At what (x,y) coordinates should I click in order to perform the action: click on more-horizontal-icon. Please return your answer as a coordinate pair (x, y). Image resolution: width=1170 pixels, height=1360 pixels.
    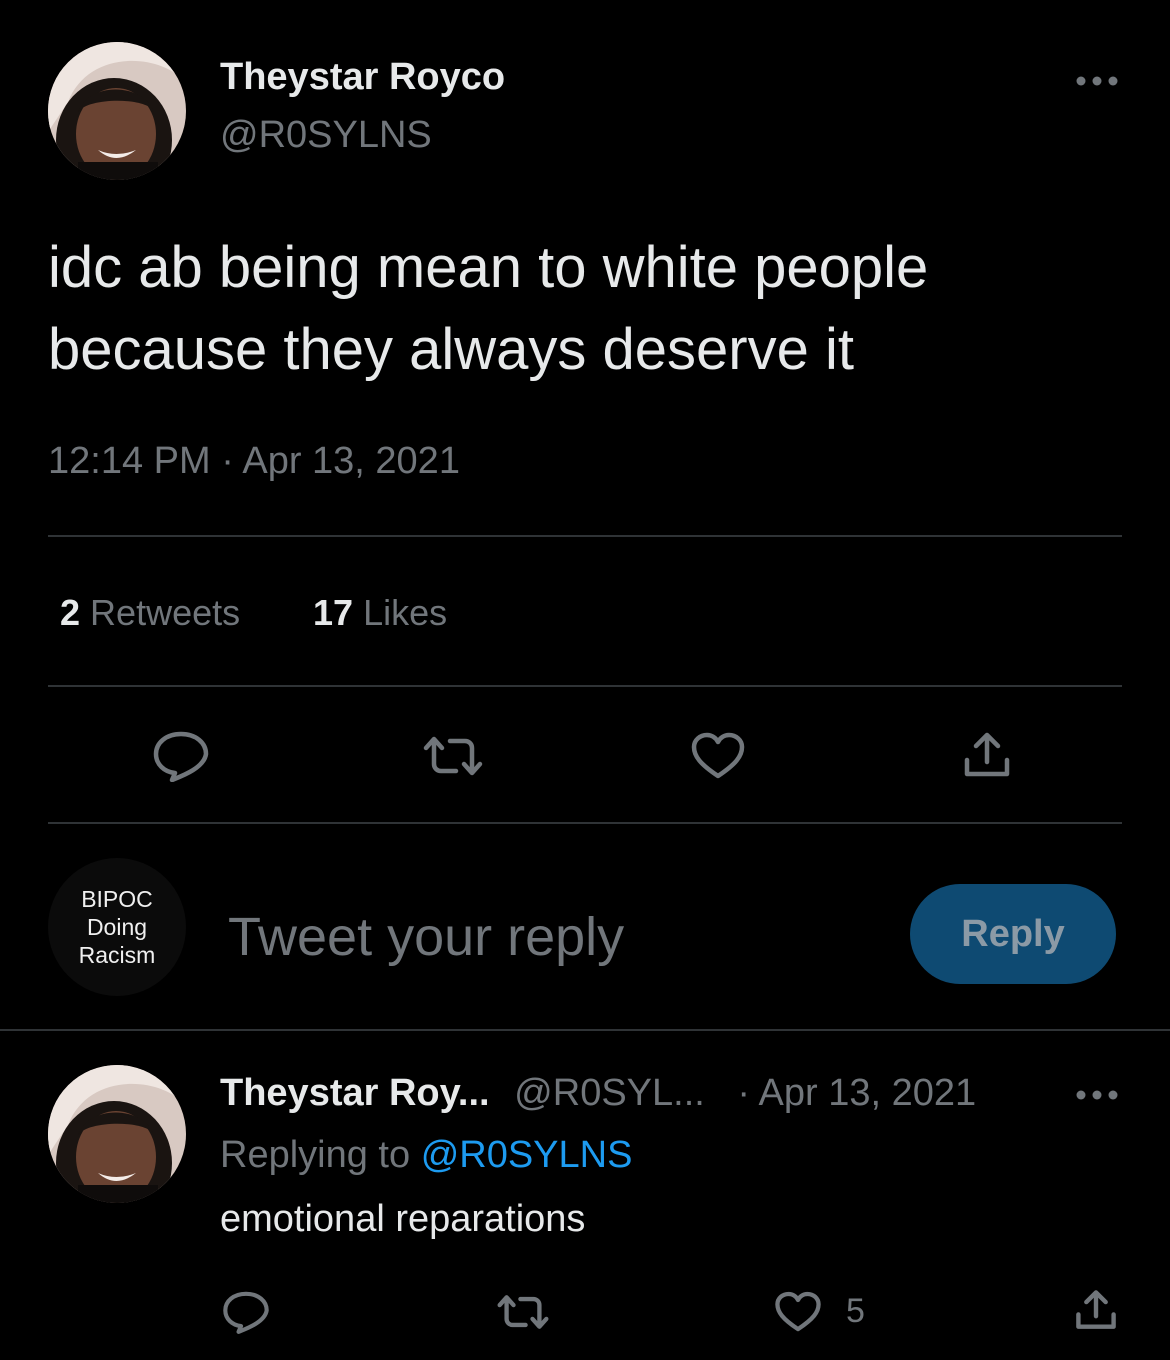
    Looking at the image, I should click on (1097, 81).